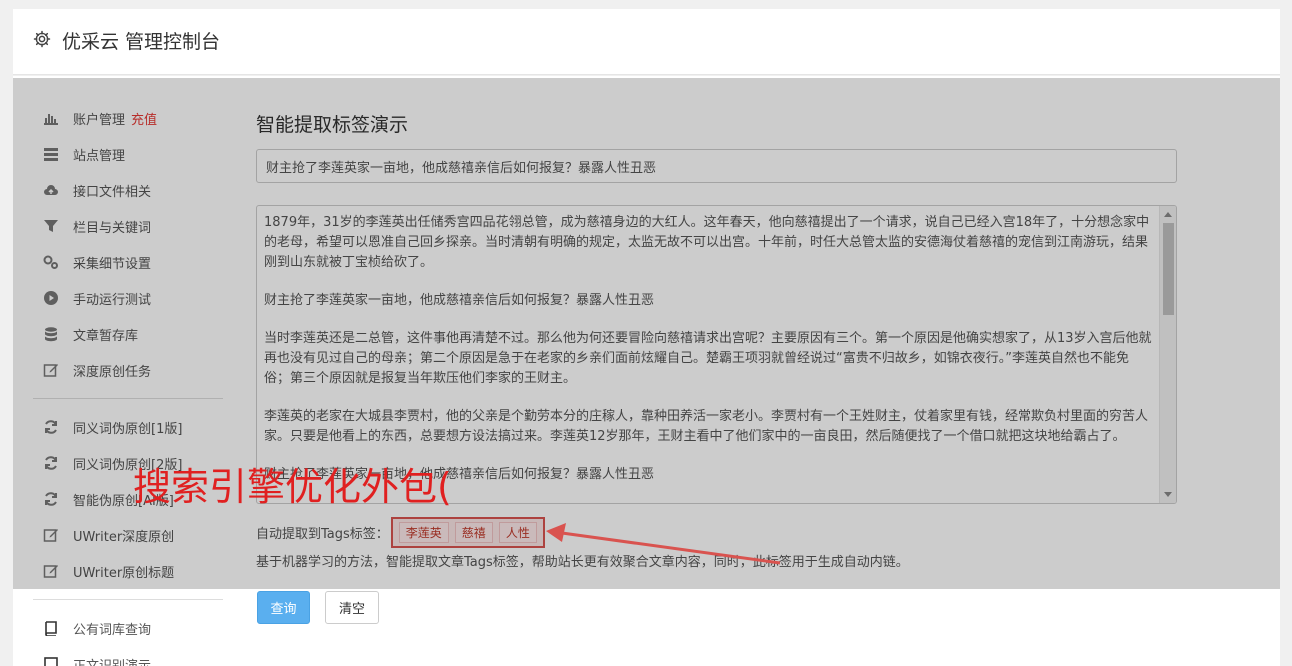 The image size is (1292, 666). I want to click on sidebar-item-label: 账户管理, so click(99, 120).